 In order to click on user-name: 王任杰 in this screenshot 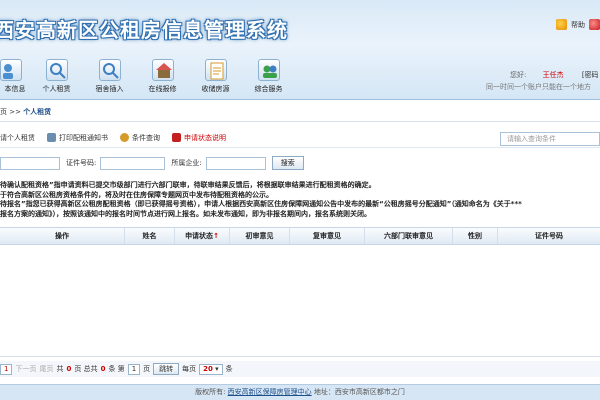, I will do `click(553, 75)`.